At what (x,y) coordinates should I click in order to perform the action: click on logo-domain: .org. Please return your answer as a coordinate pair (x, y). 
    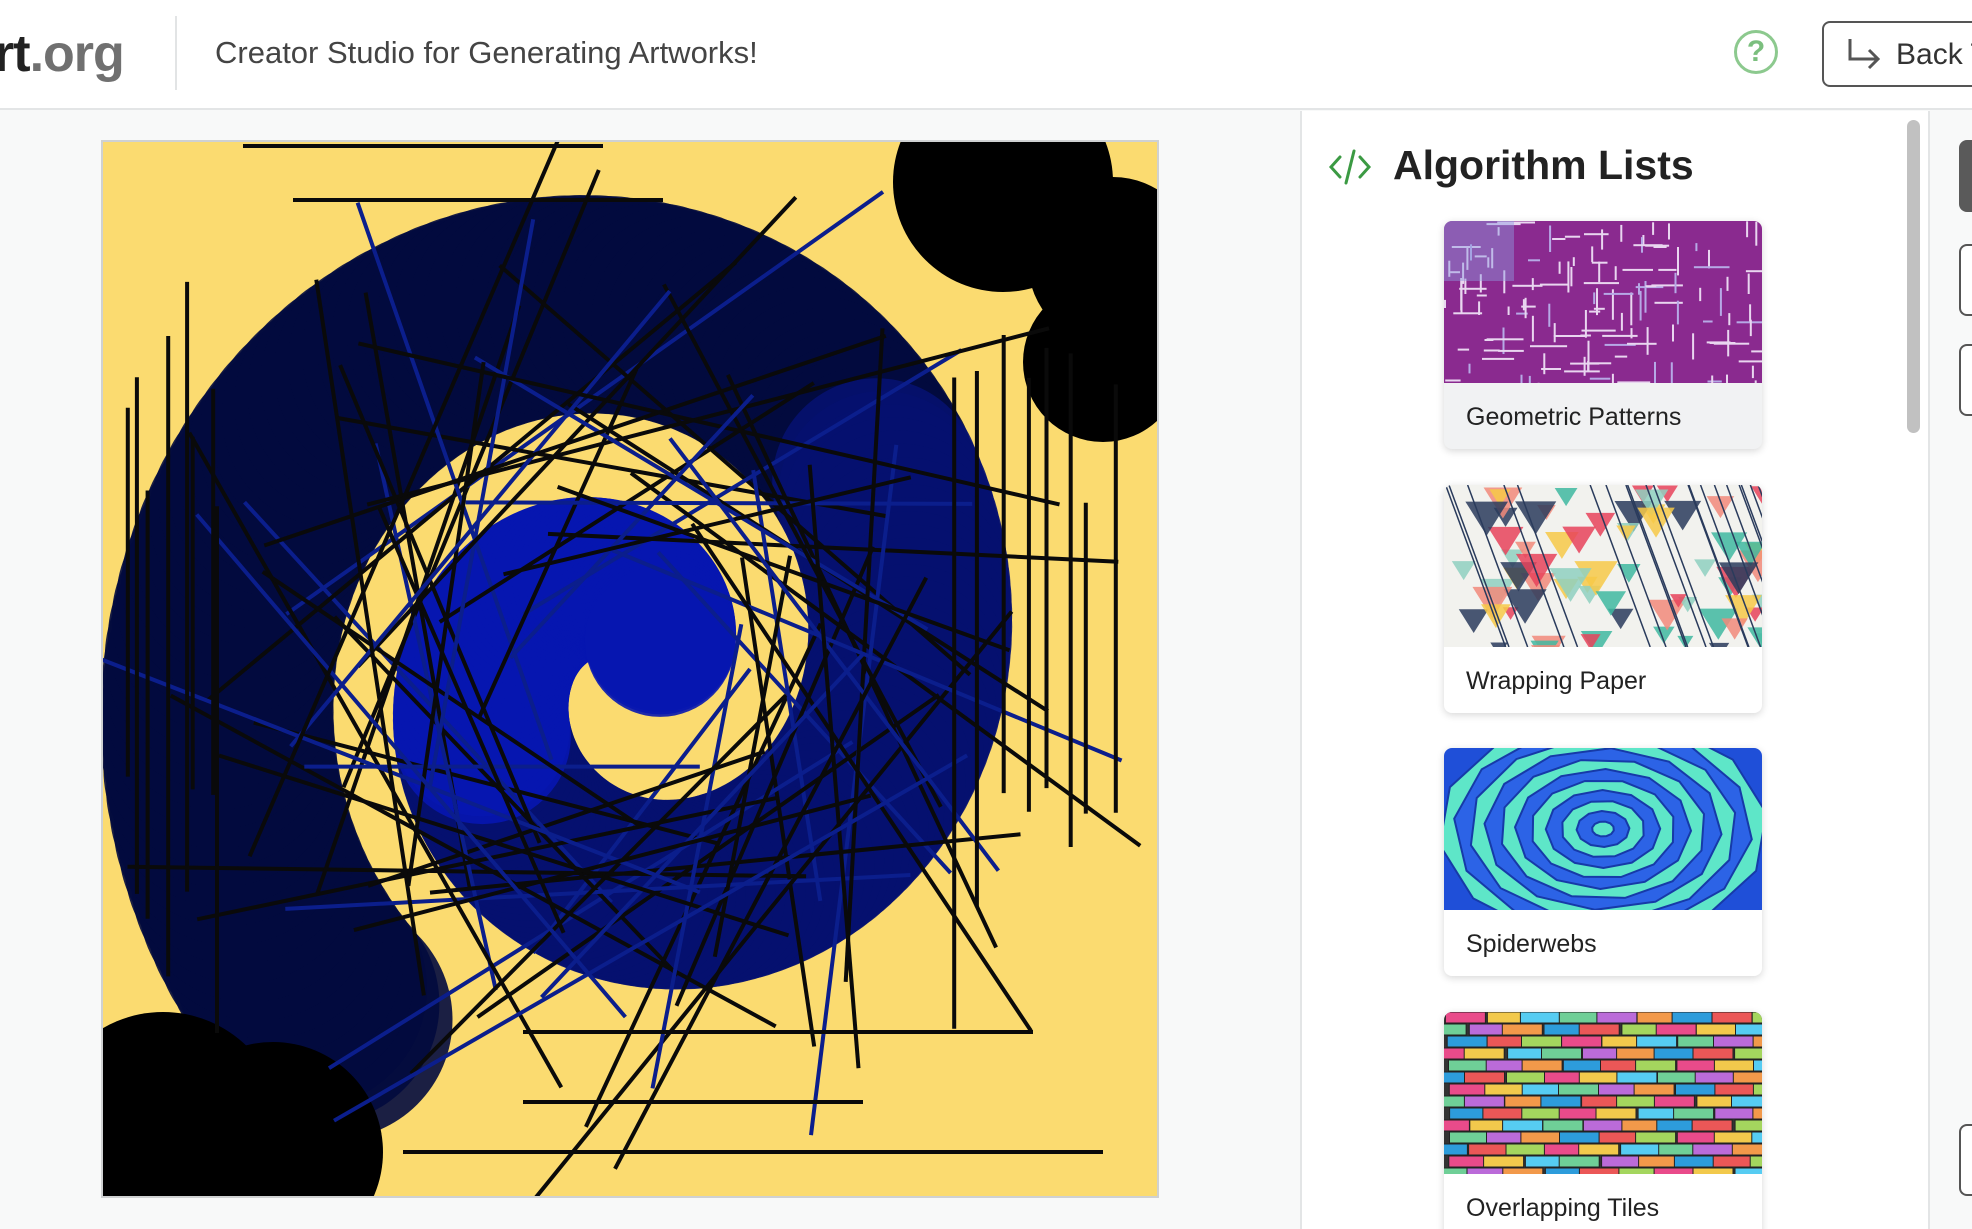
    Looking at the image, I should click on (77, 54).